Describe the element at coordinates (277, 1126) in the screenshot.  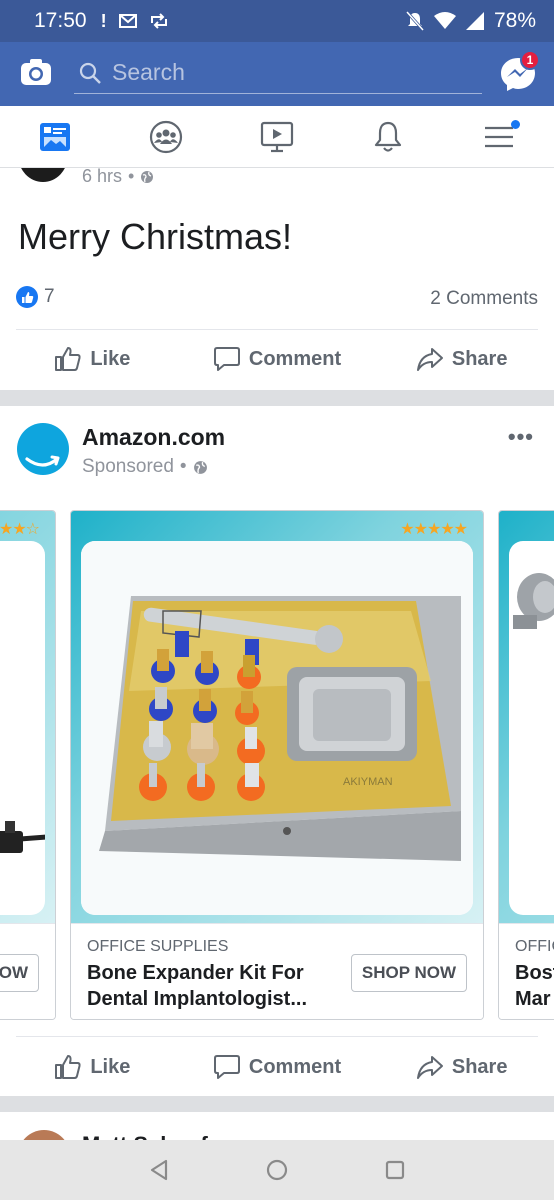
I see `post-card: Matt Schoof` at that location.